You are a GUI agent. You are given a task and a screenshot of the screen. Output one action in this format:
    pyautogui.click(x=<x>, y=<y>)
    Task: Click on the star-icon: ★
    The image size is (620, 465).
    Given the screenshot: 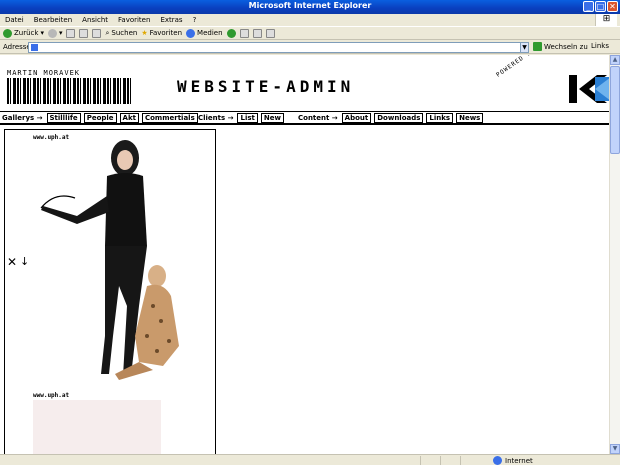 What is the action you would take?
    pyautogui.click(x=144, y=33)
    